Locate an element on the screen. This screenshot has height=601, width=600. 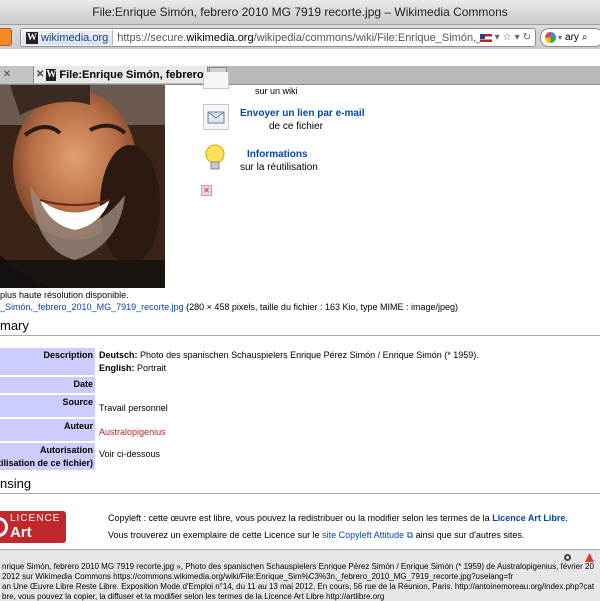
permission-label: Autorisation tilisation de ce fichier) is located at coordinates (48, 456).